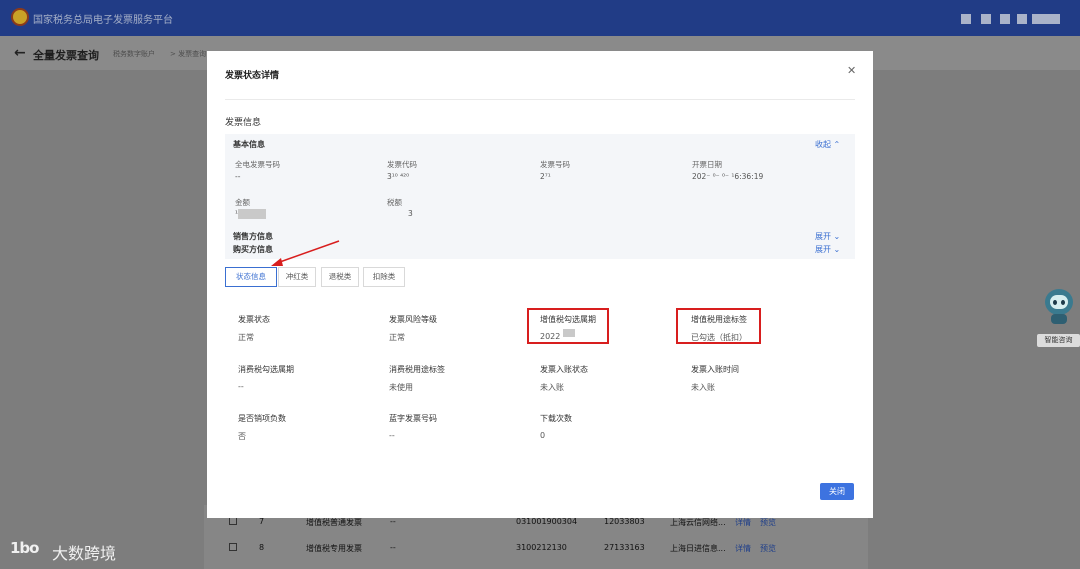 The width and height of the screenshot is (1080, 569). Describe the element at coordinates (823, 144) in the screenshot. I see `collapse-label: 收起` at that location.